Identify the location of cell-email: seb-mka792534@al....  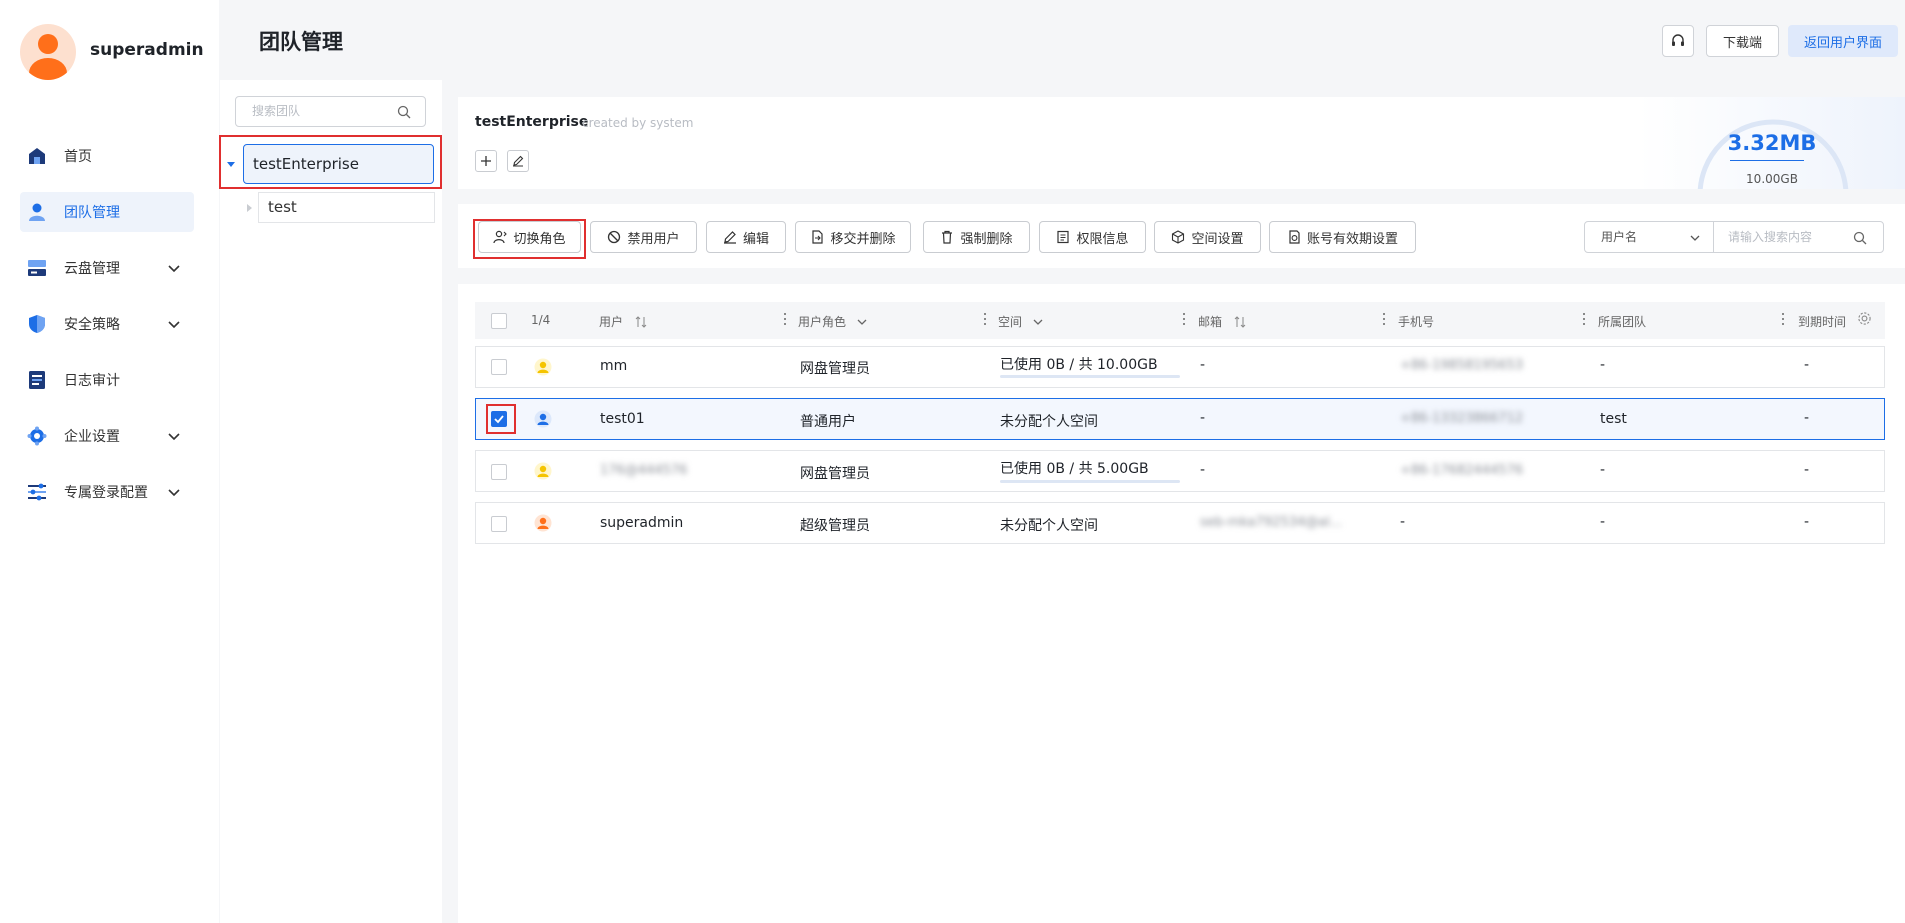
(1271, 522).